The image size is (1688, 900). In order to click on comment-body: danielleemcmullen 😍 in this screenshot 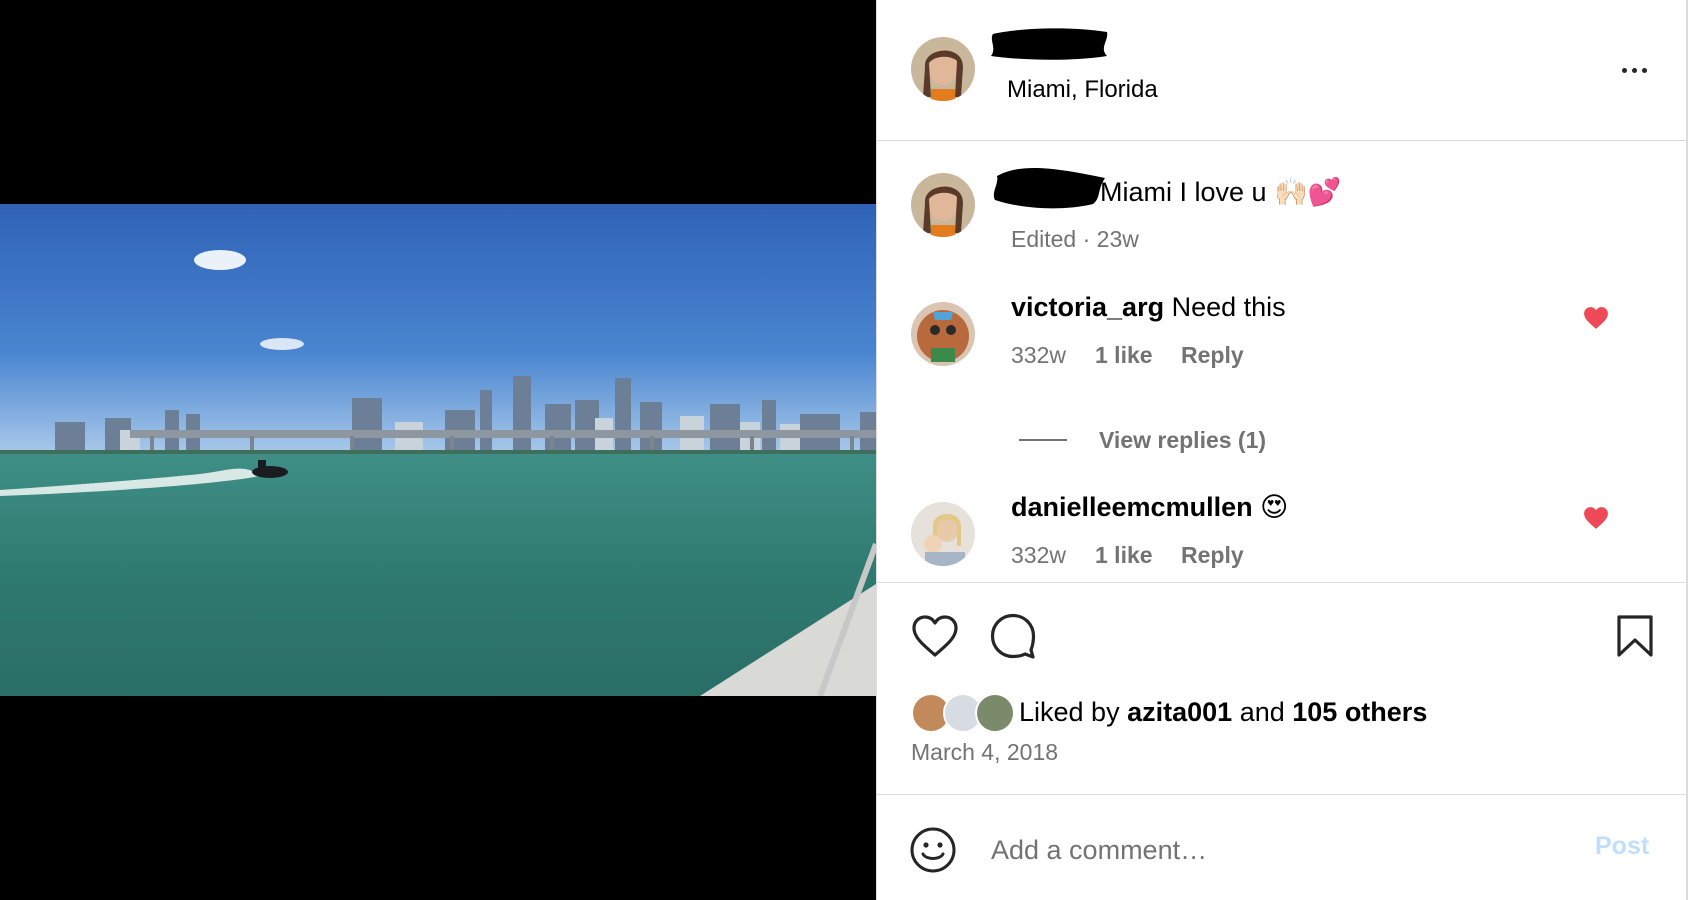, I will do `click(1149, 507)`.